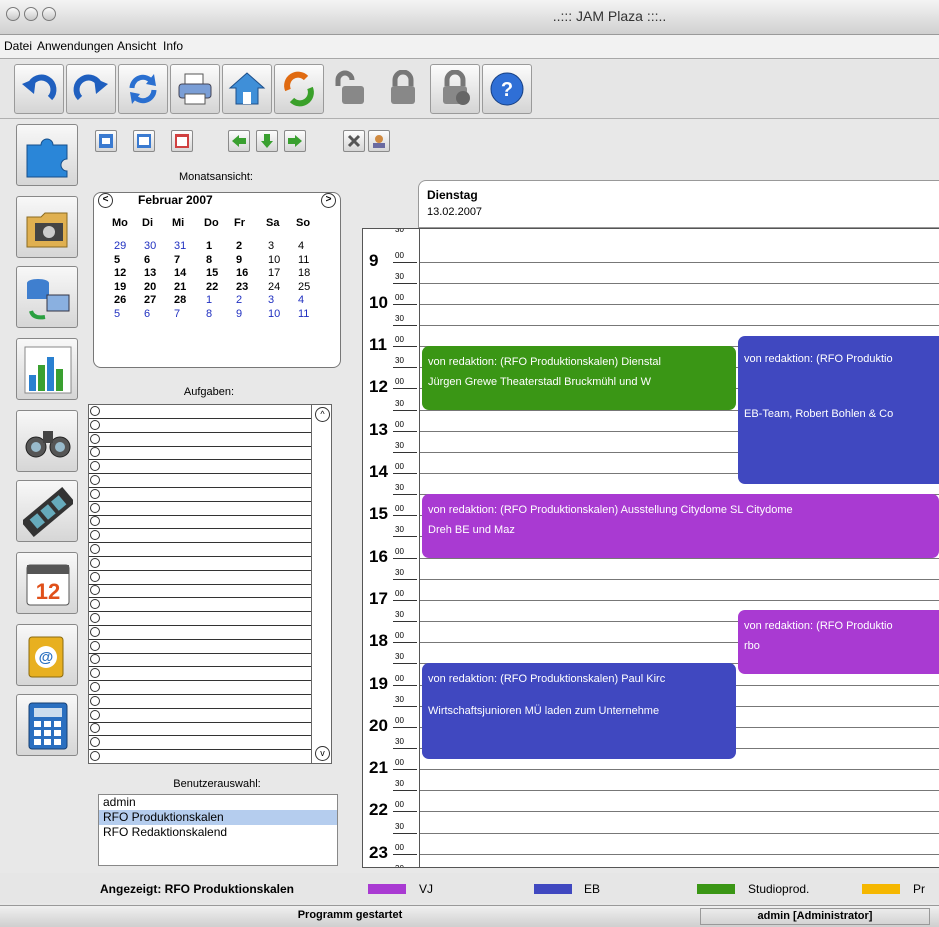 The image size is (939, 927). What do you see at coordinates (127, 287) in the screenshot?
I see `calendar-day: 19` at bounding box center [127, 287].